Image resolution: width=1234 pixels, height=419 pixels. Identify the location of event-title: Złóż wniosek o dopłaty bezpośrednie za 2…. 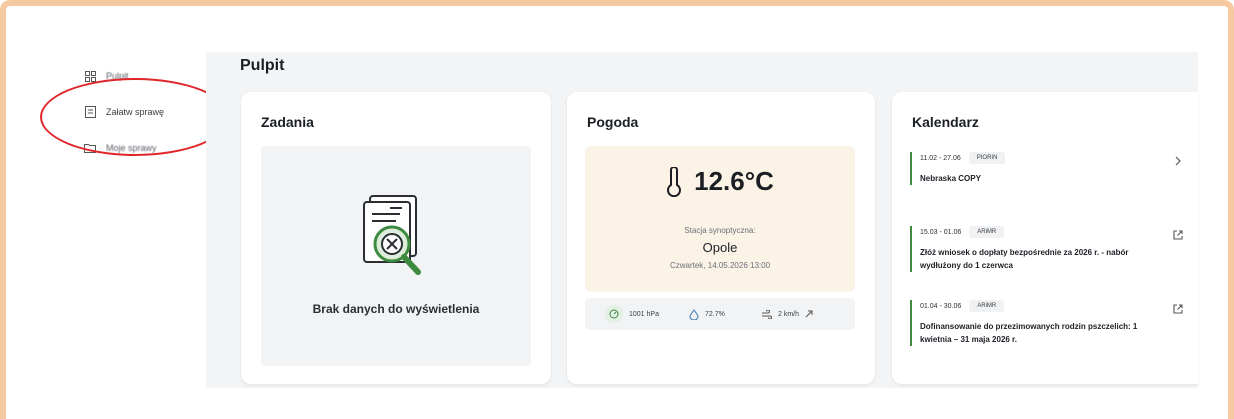
(1024, 259).